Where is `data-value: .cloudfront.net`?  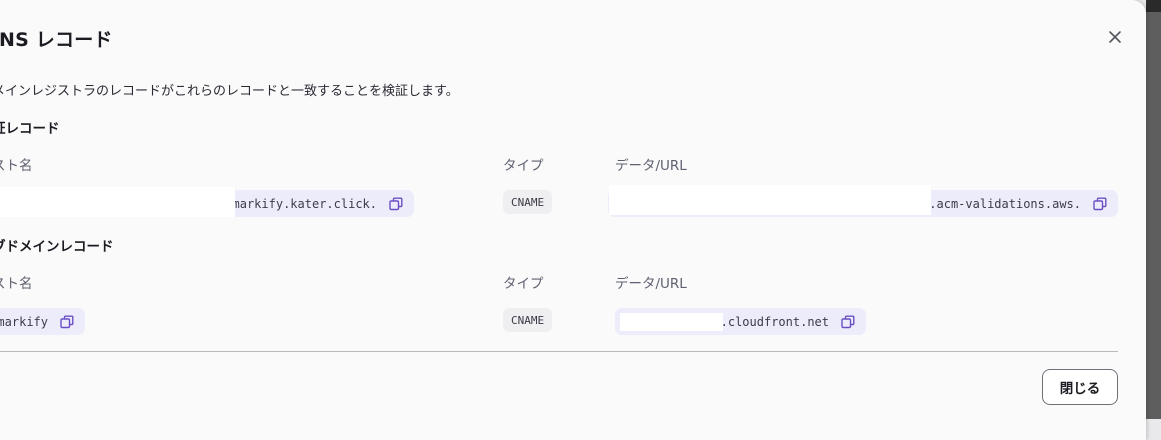
data-value: .cloudfront.net is located at coordinates (774, 321).